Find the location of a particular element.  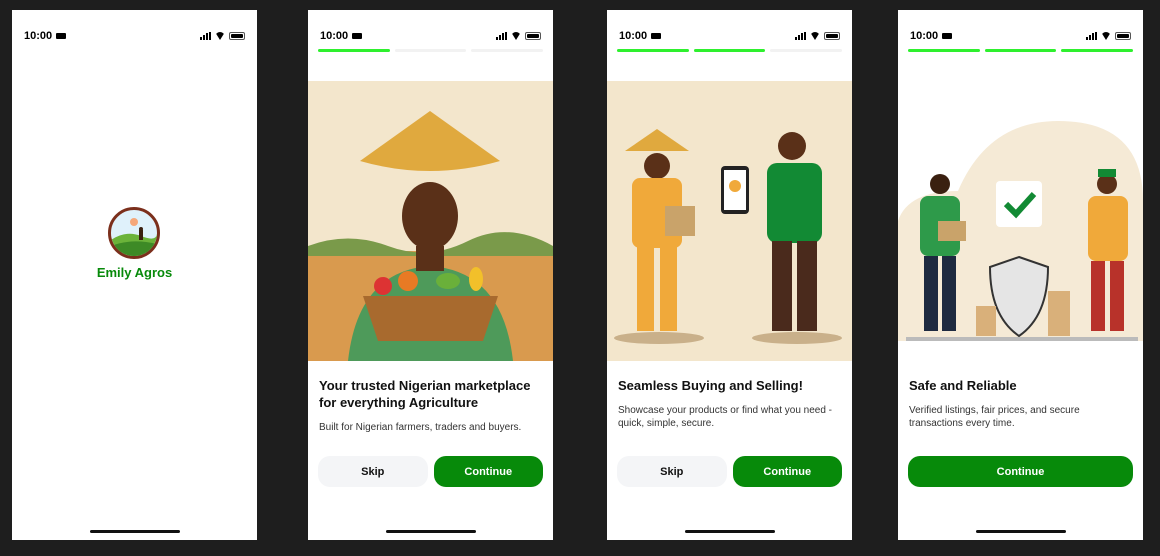

trade-illustration is located at coordinates (729, 221).